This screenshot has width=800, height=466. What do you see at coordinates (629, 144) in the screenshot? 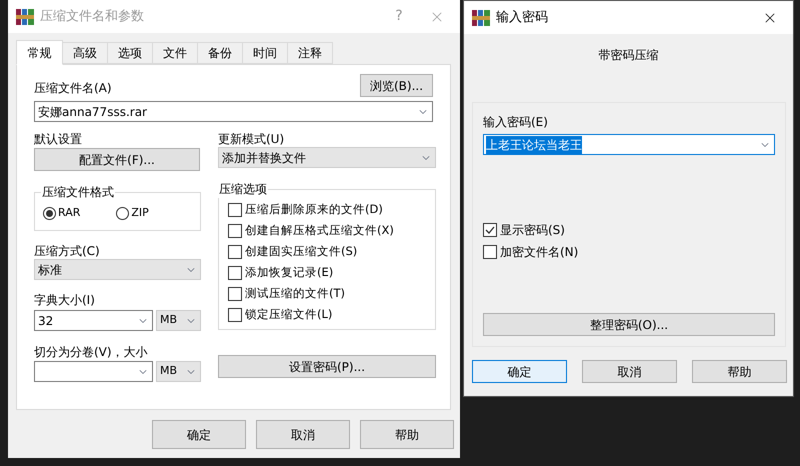
I see `password-field: 上老王论坛当老王` at bounding box center [629, 144].